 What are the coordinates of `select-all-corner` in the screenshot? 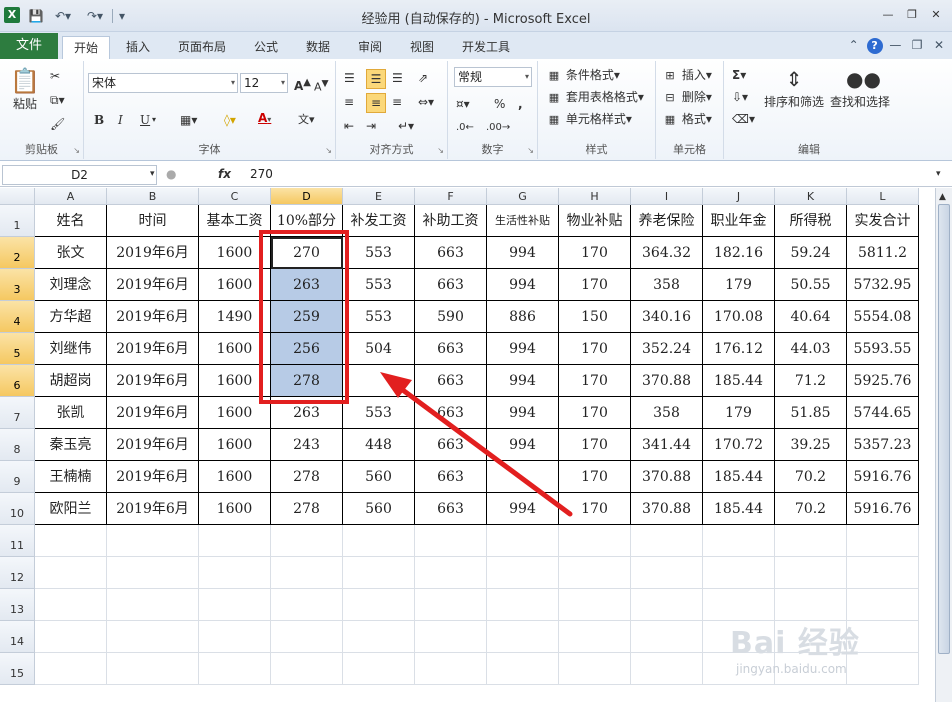 It's located at (17, 196).